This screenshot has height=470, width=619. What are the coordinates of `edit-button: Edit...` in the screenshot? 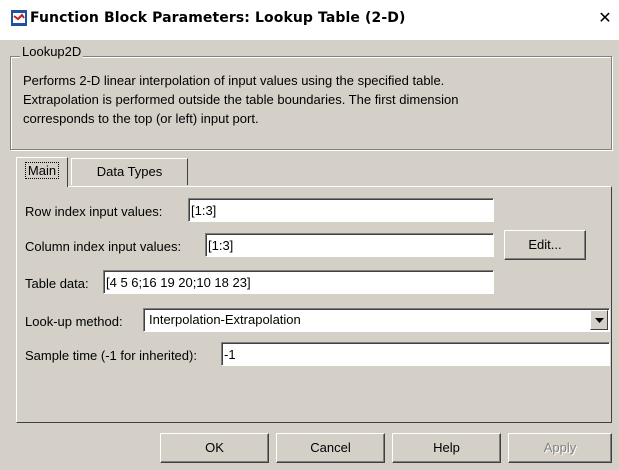 It's located at (545, 245).